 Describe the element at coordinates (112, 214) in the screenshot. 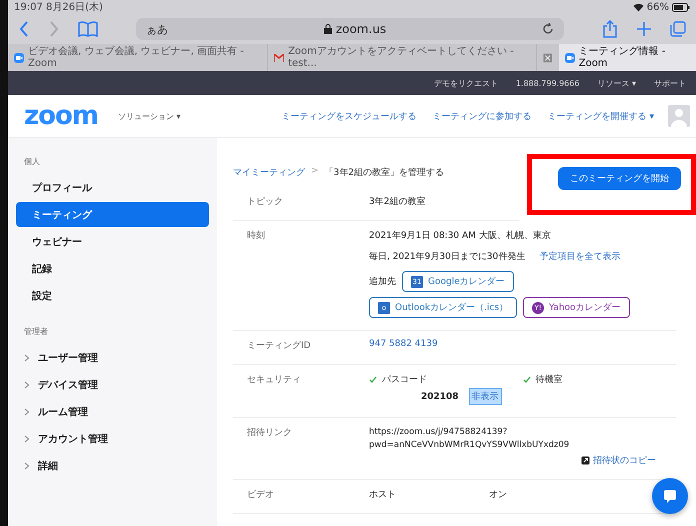

I see `sidebar-item: ミーティング` at that location.